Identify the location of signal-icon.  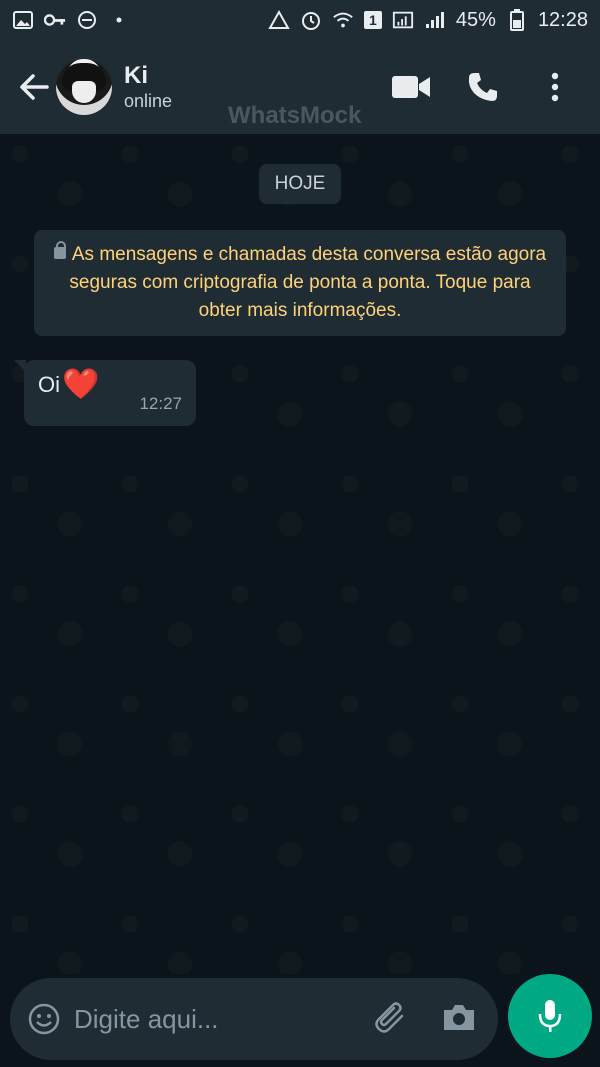
(403, 20).